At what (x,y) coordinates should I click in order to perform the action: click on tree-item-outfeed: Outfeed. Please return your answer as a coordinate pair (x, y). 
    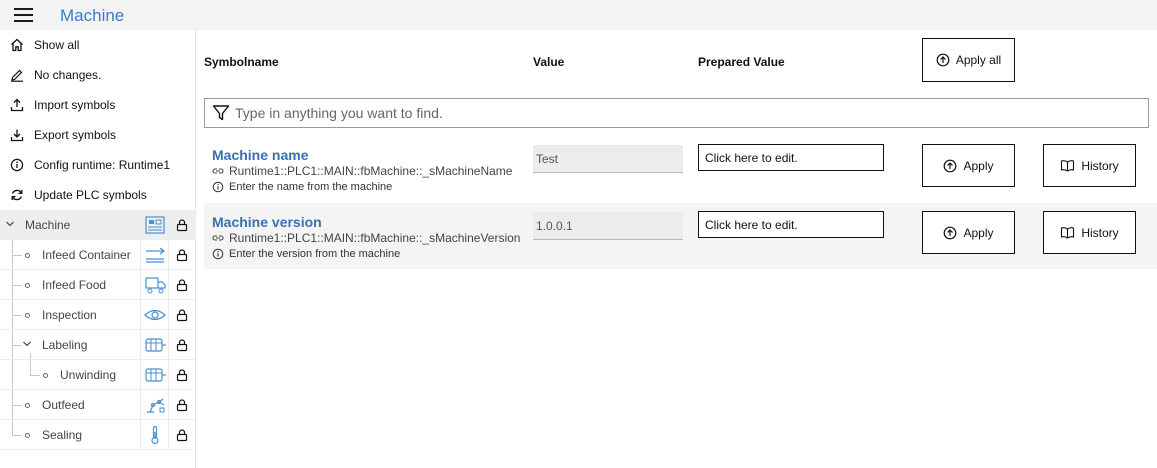
    Looking at the image, I should click on (98, 405).